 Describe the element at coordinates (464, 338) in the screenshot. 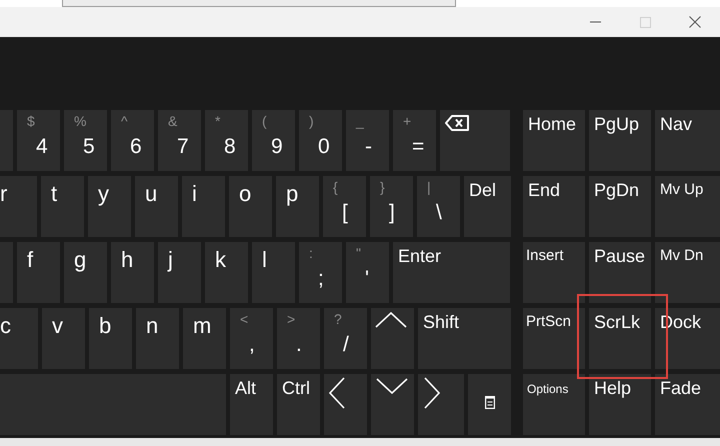

I see `key: Shift` at that location.